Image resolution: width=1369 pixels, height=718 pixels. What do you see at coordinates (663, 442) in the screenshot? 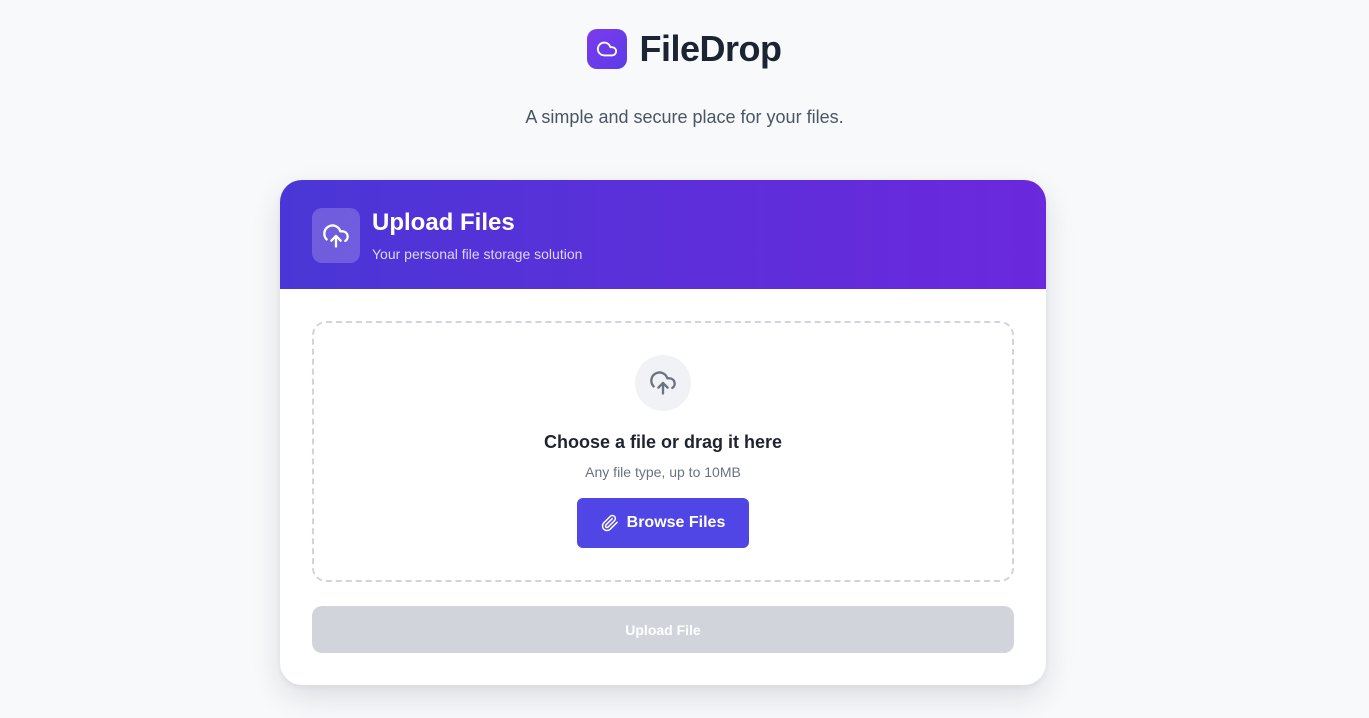
I see `dropzone-title: Choose a file or drag it here` at bounding box center [663, 442].